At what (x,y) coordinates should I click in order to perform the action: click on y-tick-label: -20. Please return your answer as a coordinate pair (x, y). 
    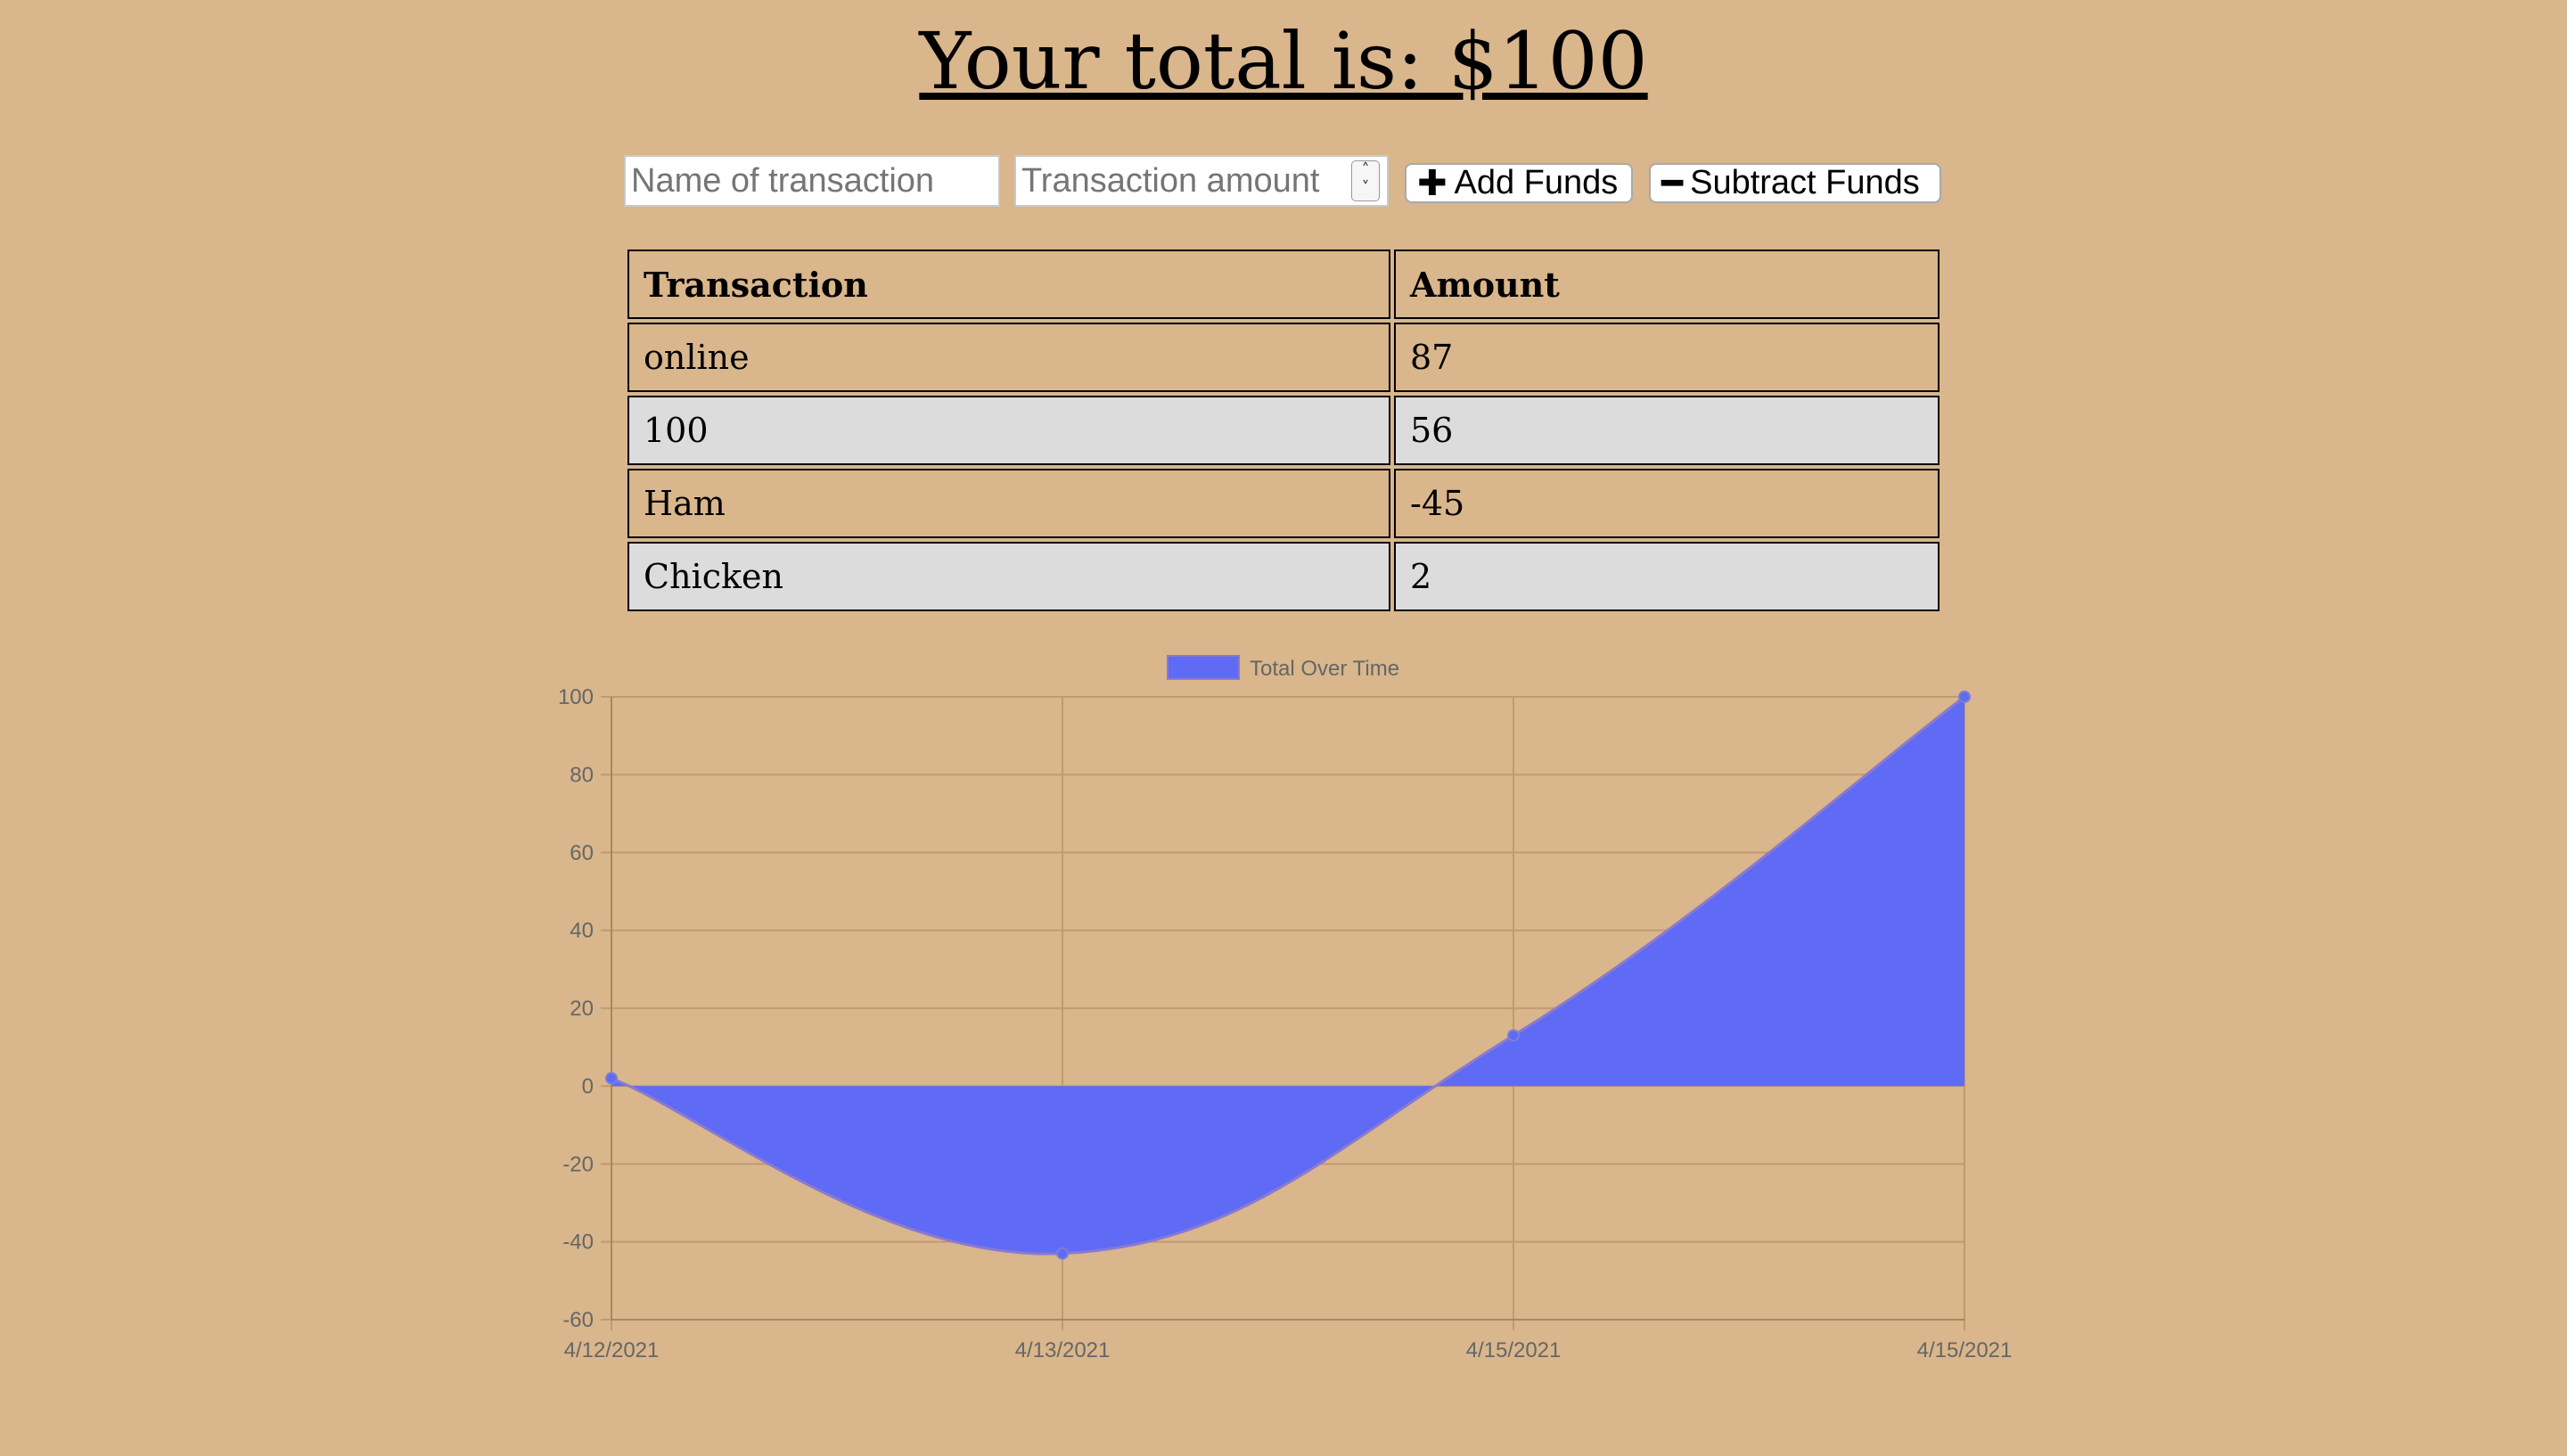
    Looking at the image, I should click on (578, 1164).